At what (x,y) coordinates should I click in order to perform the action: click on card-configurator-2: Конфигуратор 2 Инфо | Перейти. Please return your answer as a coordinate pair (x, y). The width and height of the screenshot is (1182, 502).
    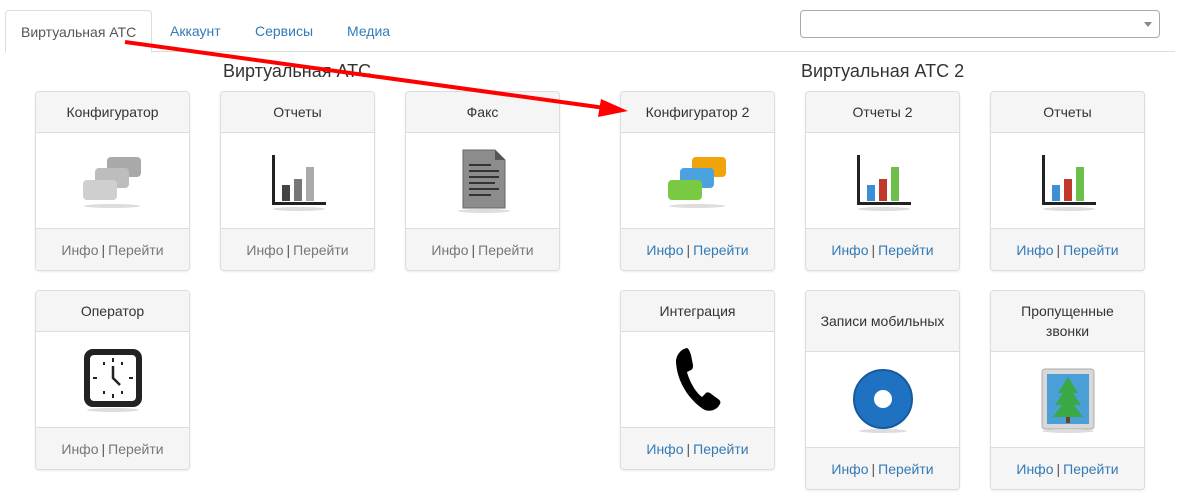
    Looking at the image, I should click on (697, 181).